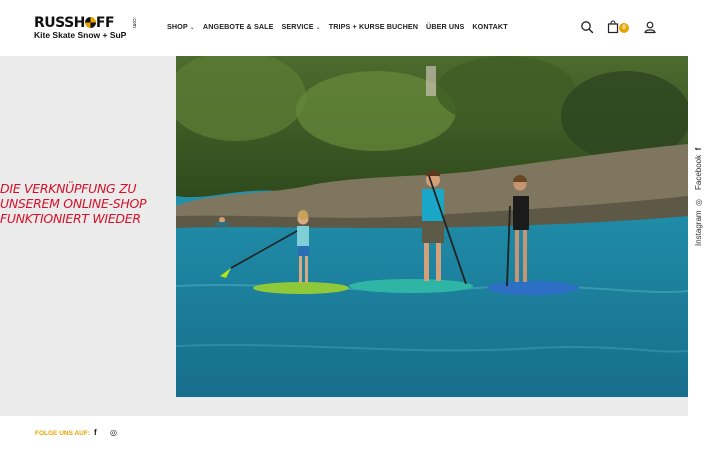  Describe the element at coordinates (704, 236) in the screenshot. I see `social-rail: Facebook f Instagram ◎` at that location.